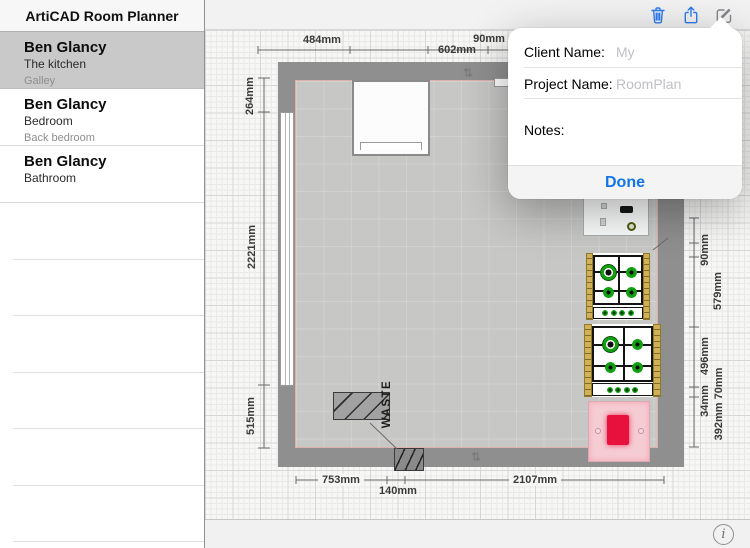 The width and height of the screenshot is (750, 548). What do you see at coordinates (40, 81) in the screenshot?
I see `layout-name: Galley` at bounding box center [40, 81].